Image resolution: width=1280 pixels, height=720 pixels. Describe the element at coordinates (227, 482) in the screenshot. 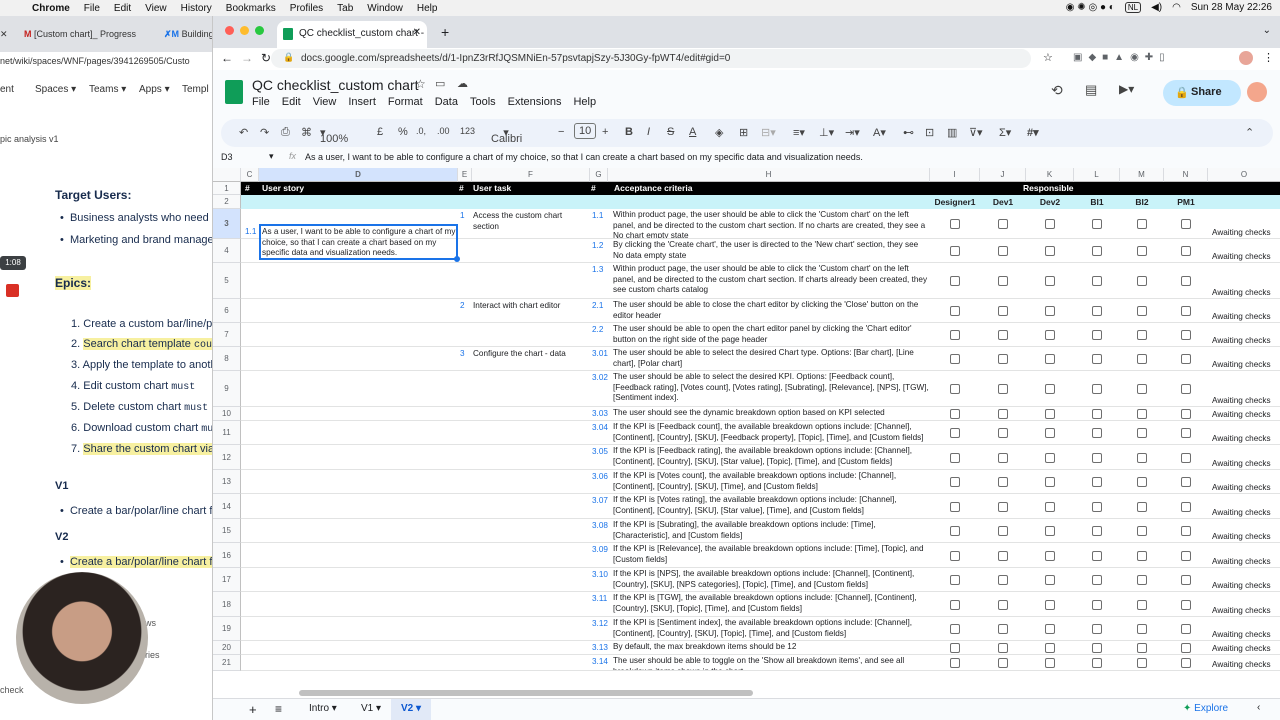

I see `row-header: 13` at that location.